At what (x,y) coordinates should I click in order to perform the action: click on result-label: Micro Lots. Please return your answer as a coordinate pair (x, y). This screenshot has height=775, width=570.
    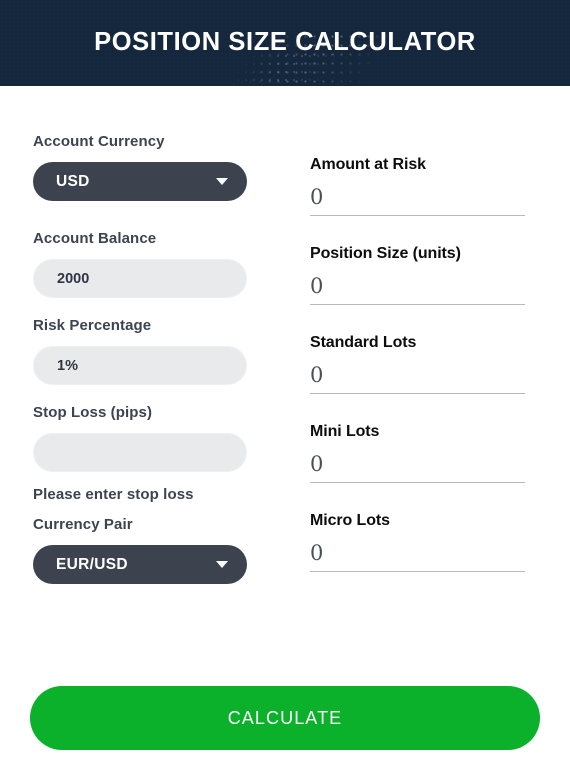
    Looking at the image, I should click on (350, 520).